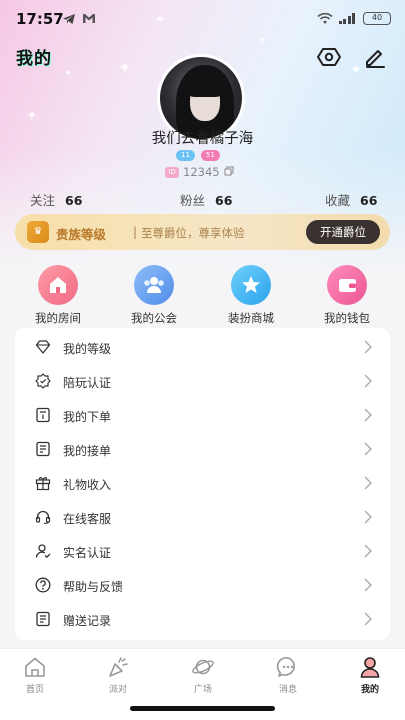 Image resolution: width=405 pixels, height=720 pixels. What do you see at coordinates (87, 519) in the screenshot?
I see `menu-item-label: 在线客服` at bounding box center [87, 519].